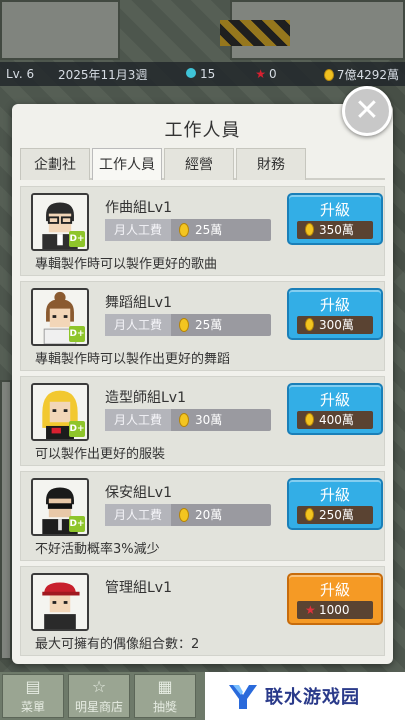 The image size is (405, 720). I want to click on management-avatar, so click(60, 602).